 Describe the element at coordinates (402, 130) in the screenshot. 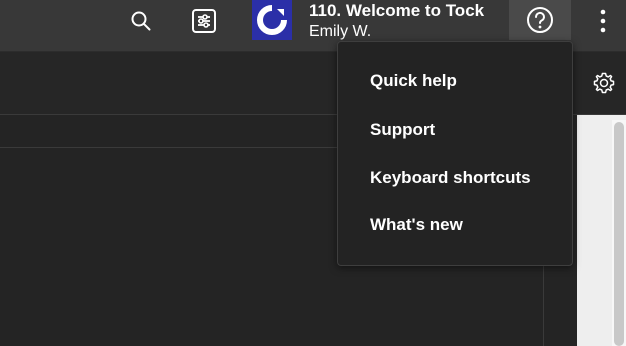

I see `menu-item-support: Support` at that location.